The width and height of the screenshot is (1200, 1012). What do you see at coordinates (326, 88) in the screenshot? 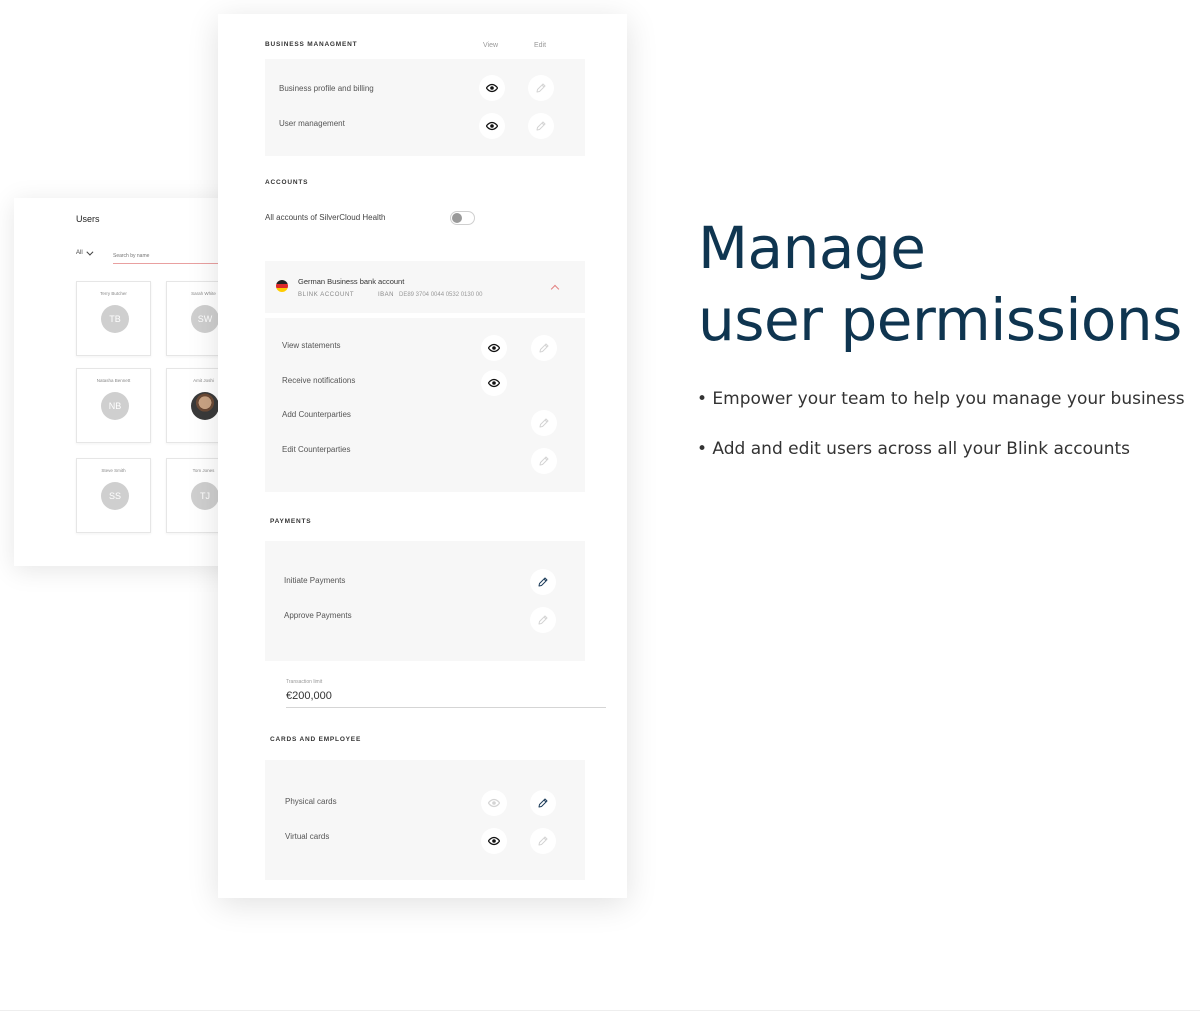
I see `permission-label: Business profile and billing` at bounding box center [326, 88].